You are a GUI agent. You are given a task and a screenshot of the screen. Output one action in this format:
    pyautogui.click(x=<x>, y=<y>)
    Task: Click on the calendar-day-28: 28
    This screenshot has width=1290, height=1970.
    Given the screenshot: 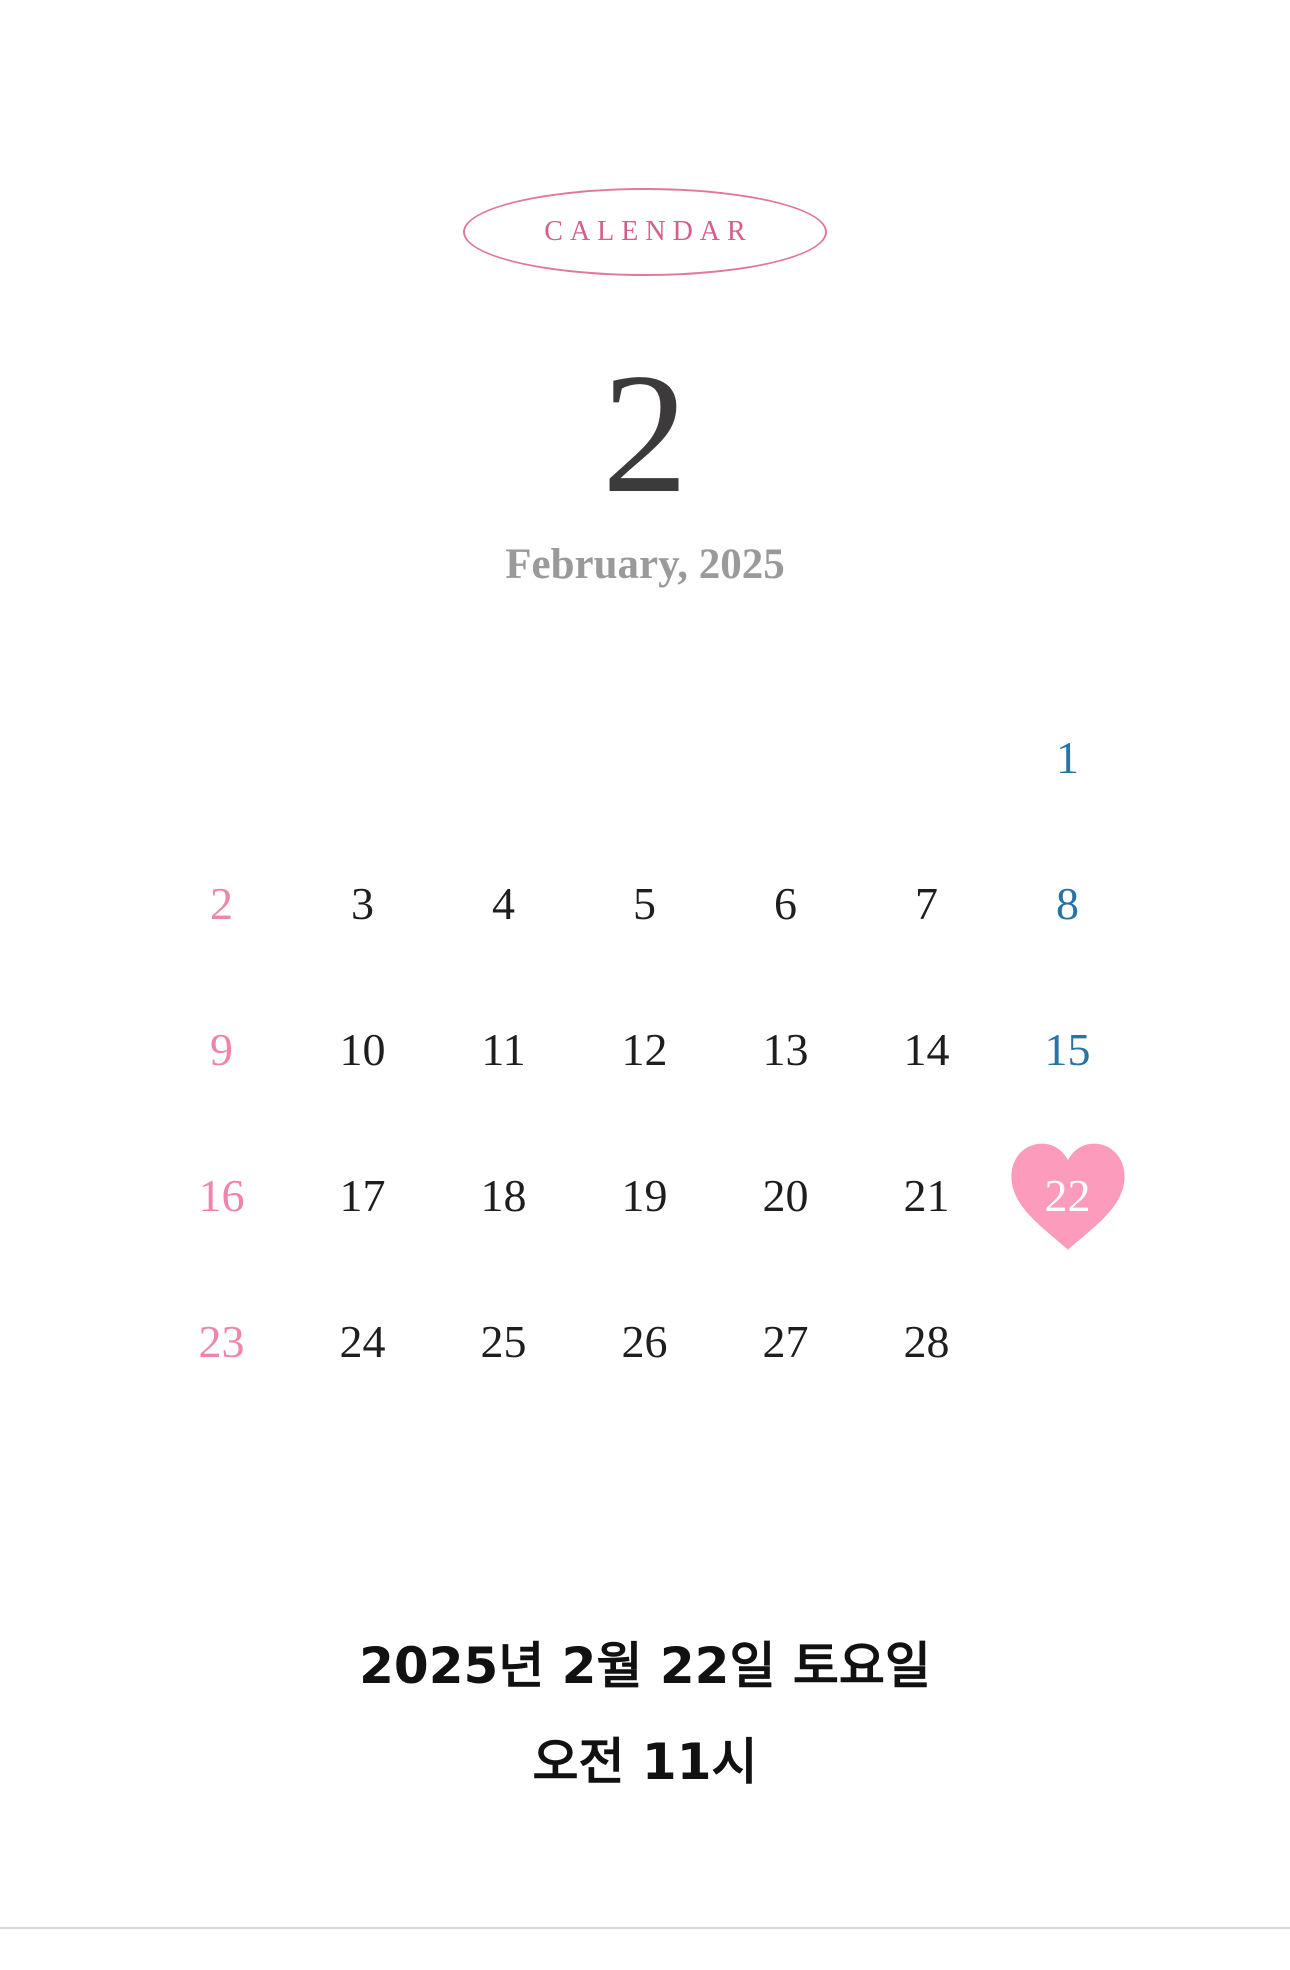 What is the action you would take?
    pyautogui.click(x=926, y=1341)
    